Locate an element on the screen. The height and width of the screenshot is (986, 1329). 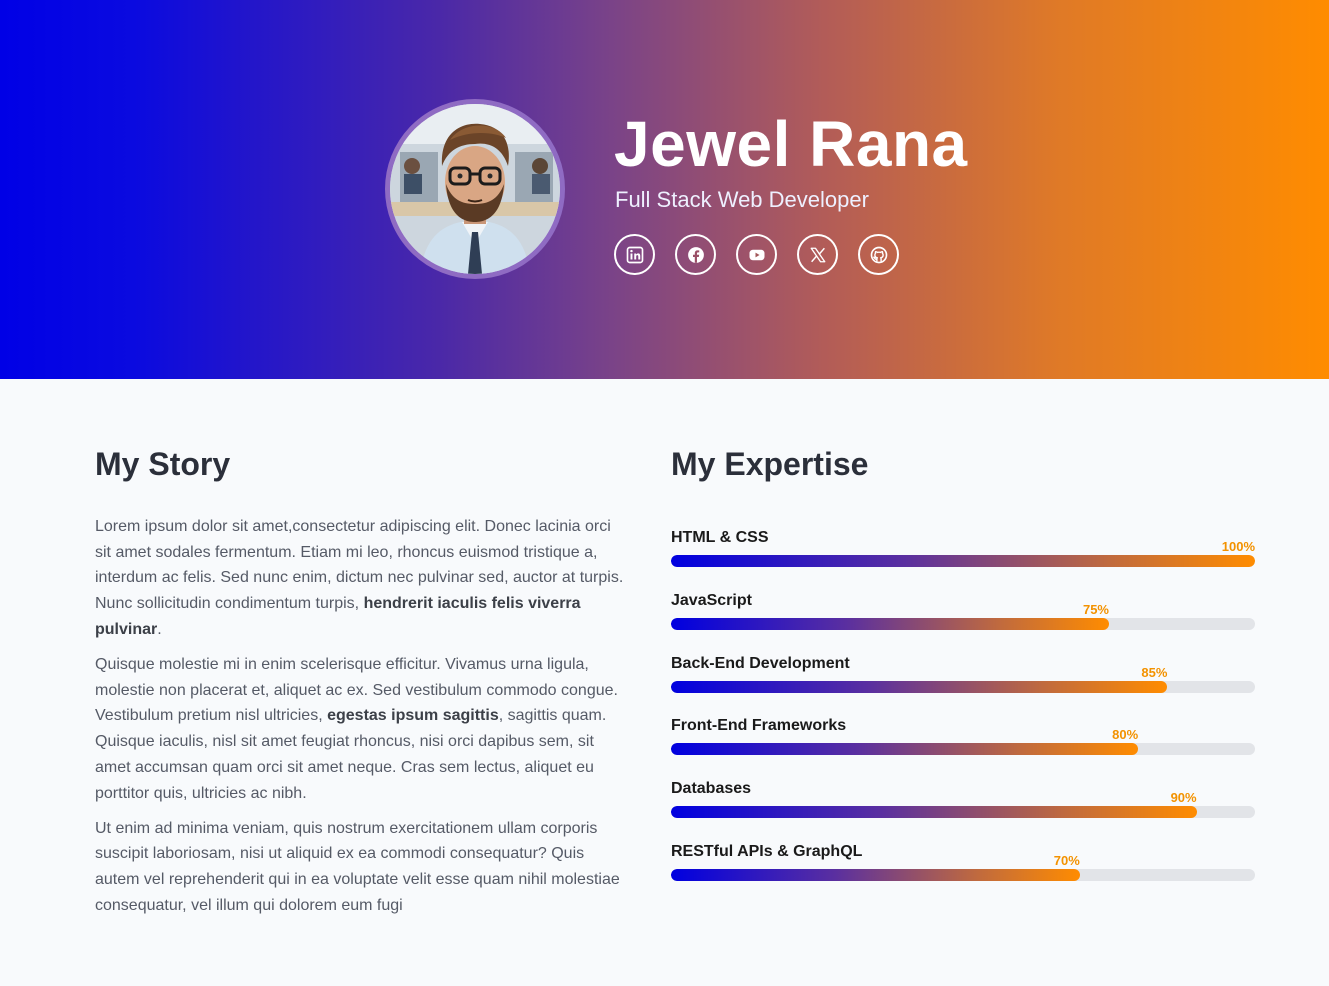
story-highlight: egestas ipsum sagittis is located at coordinates (413, 716).